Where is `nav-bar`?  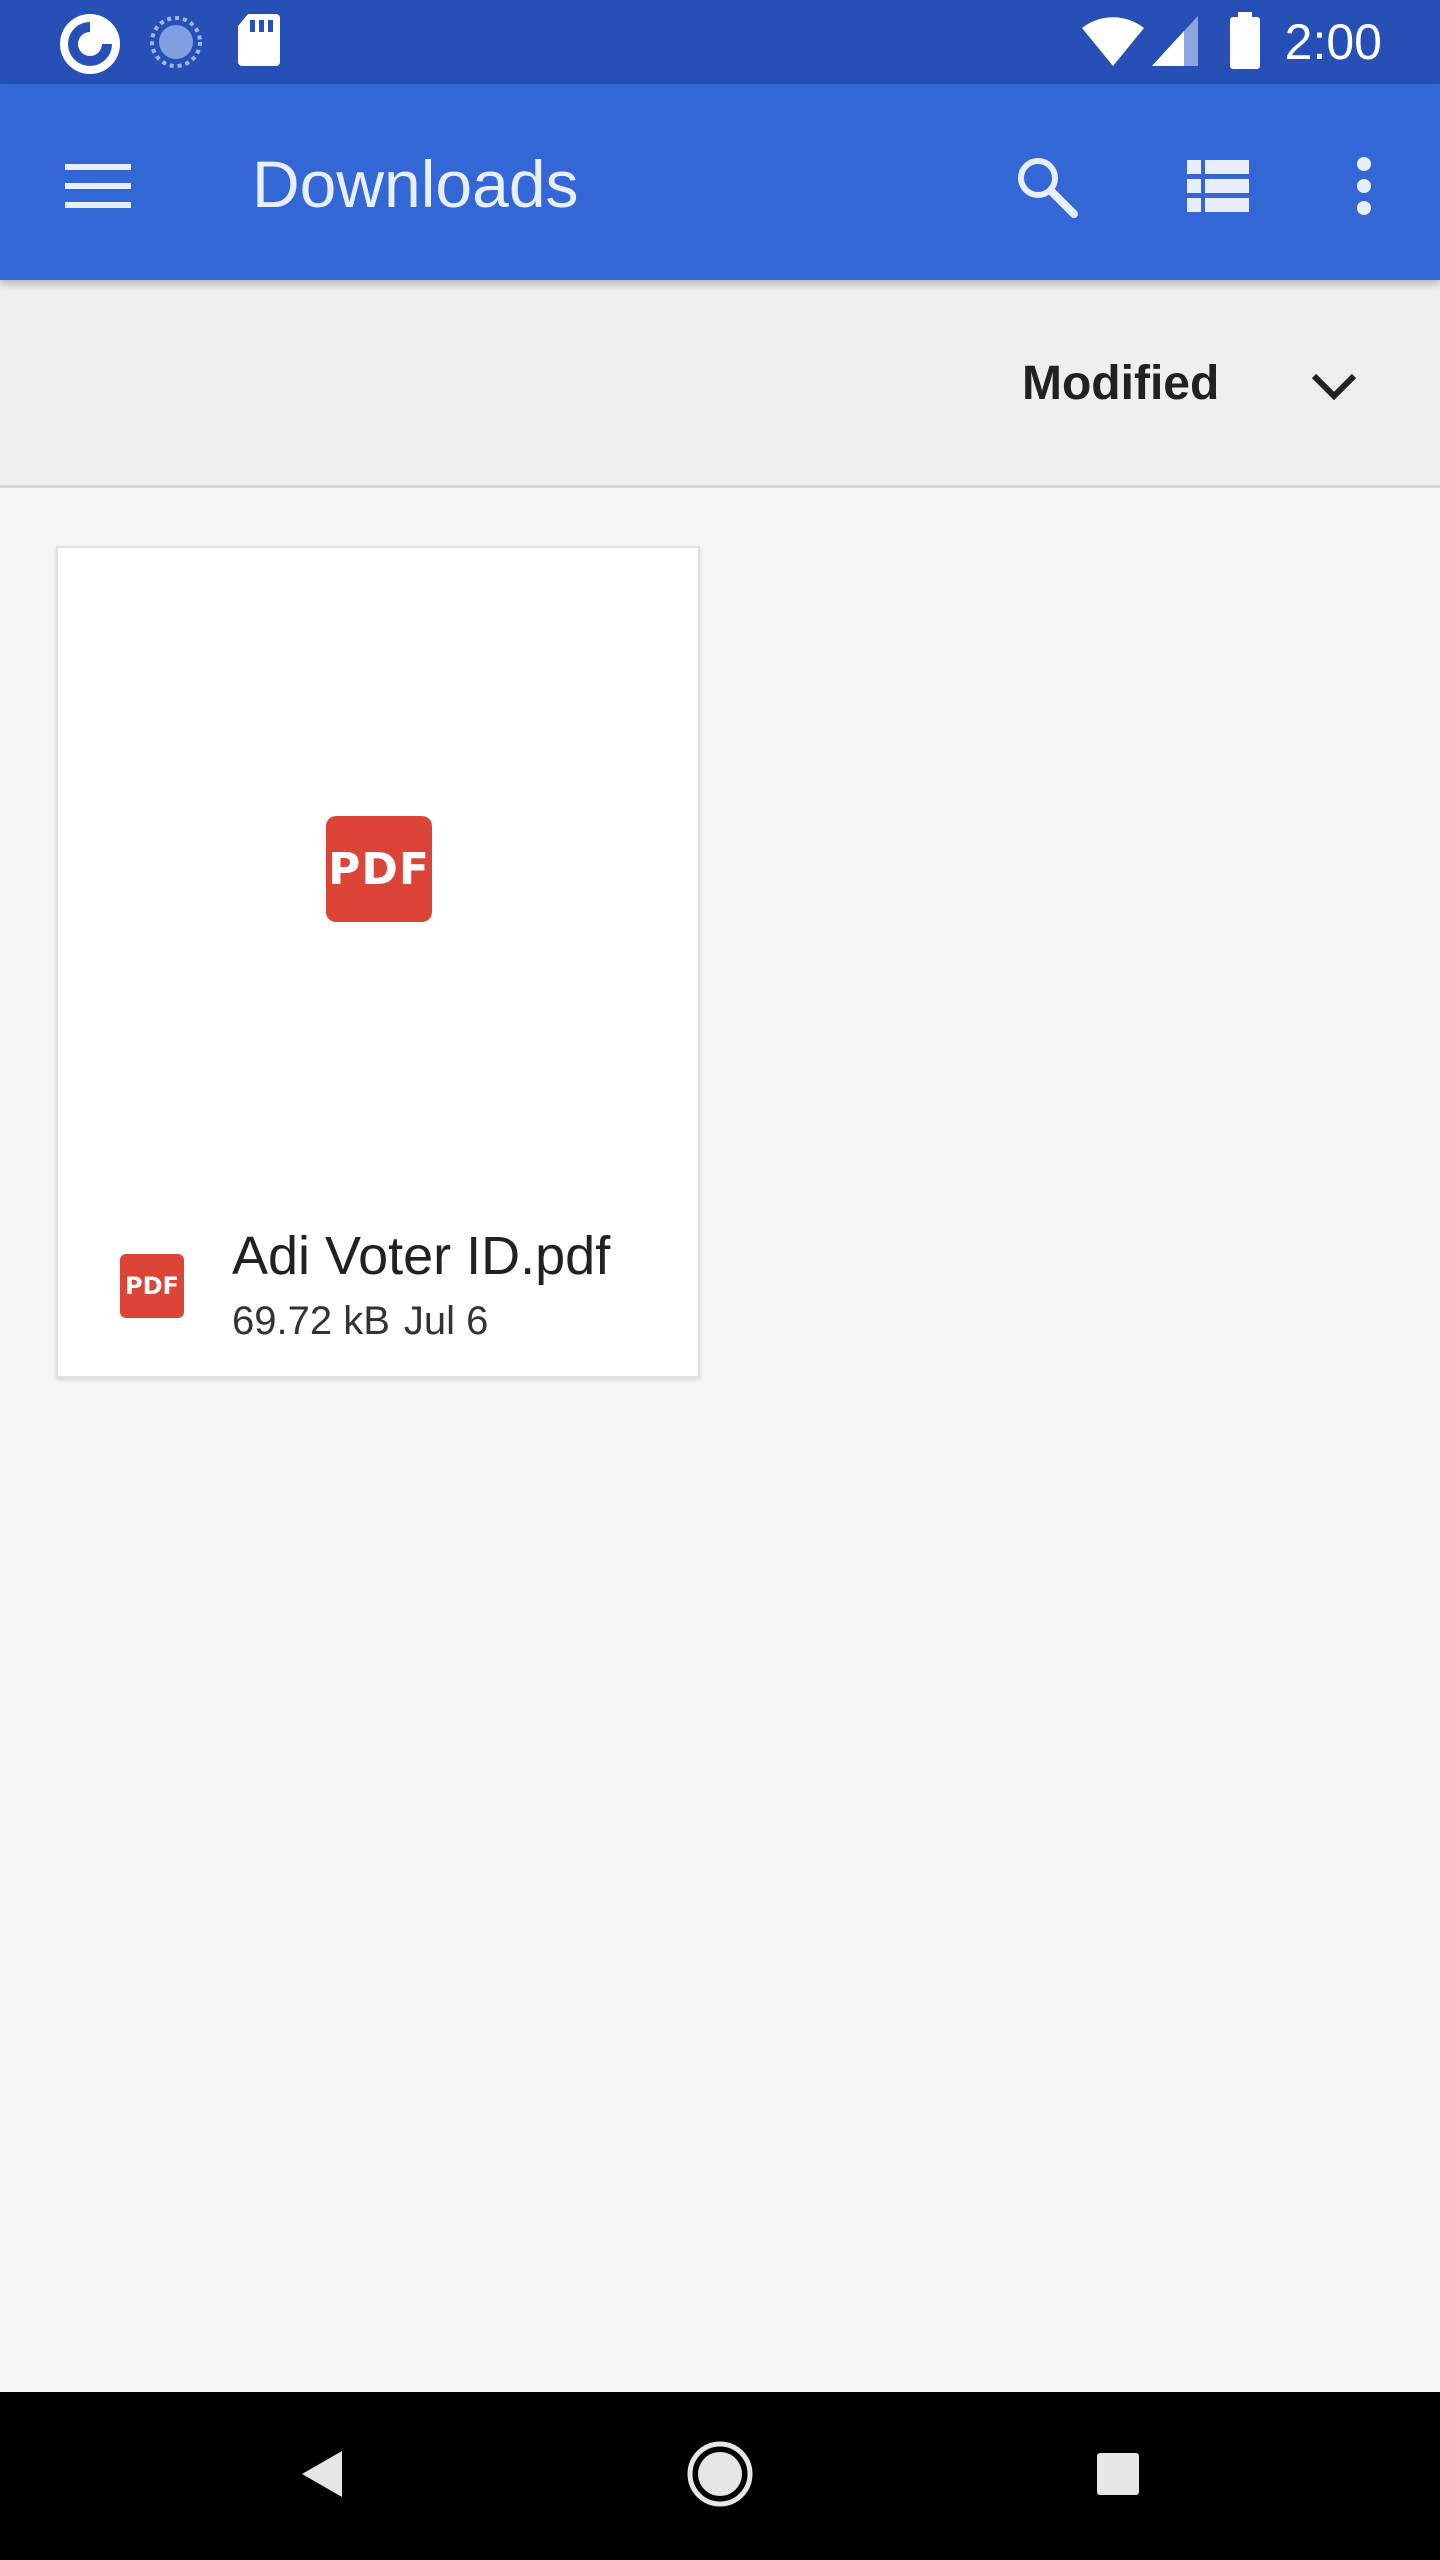 nav-bar is located at coordinates (720, 2476).